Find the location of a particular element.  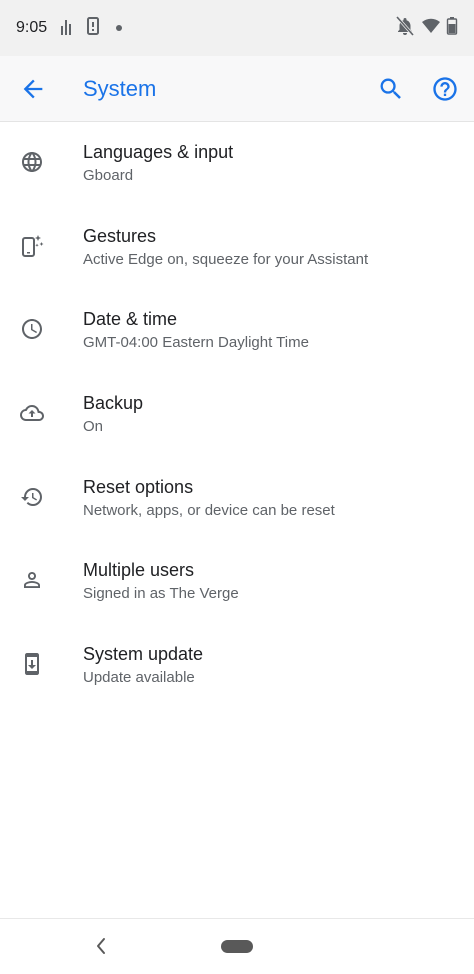

dot-icon is located at coordinates (119, 28).